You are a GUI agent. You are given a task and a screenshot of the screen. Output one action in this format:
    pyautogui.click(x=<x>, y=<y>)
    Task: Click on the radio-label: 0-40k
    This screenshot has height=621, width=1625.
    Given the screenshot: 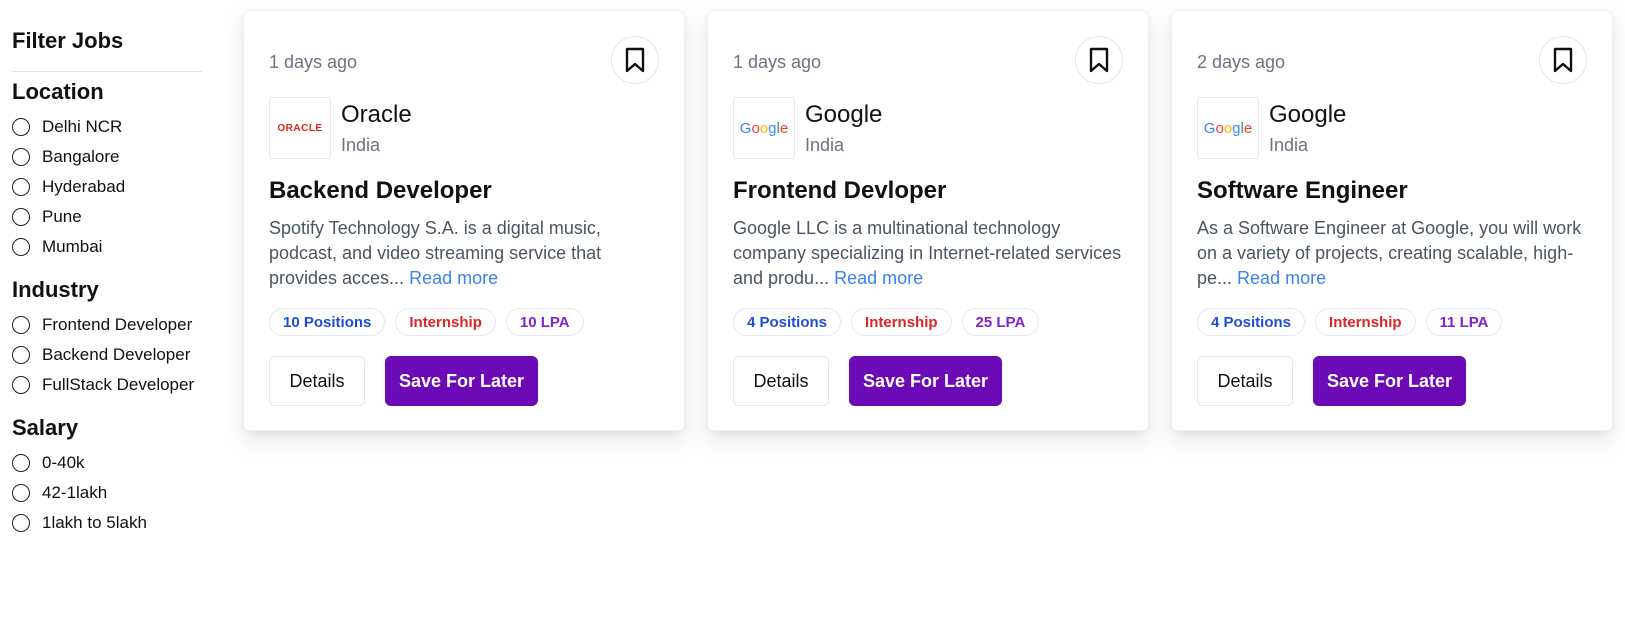 What is the action you would take?
    pyautogui.click(x=63, y=462)
    